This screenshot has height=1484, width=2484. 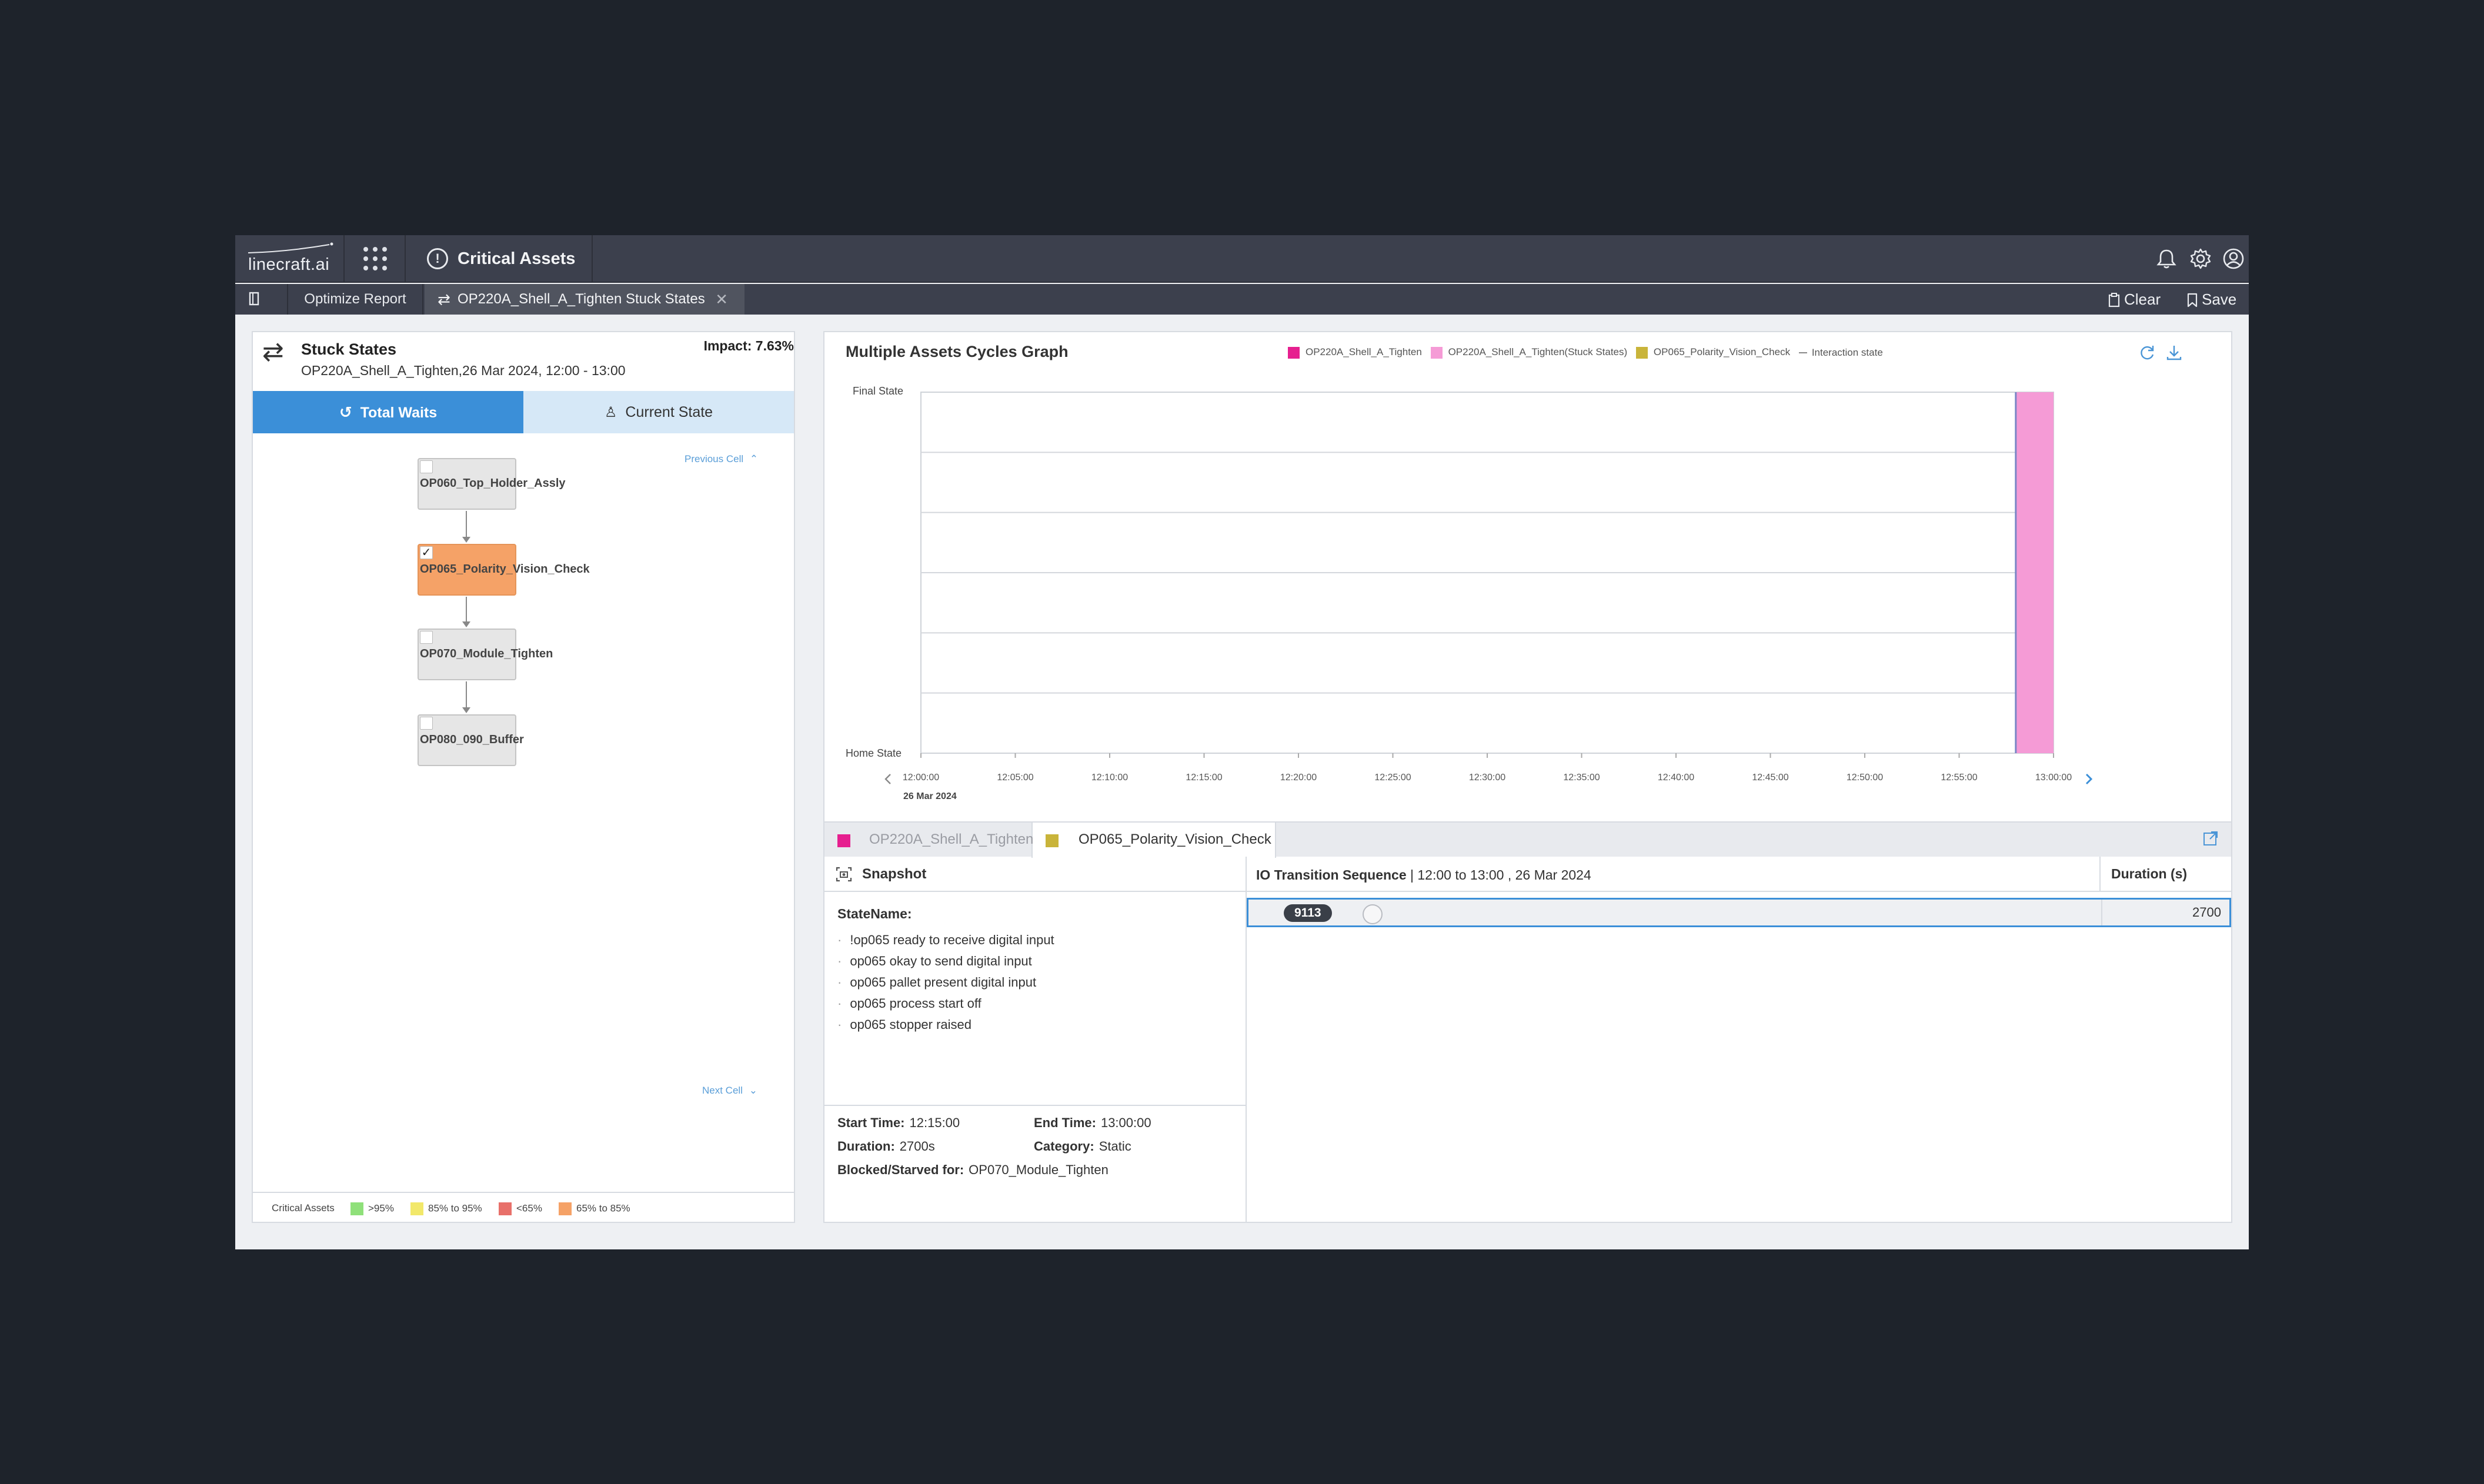 I want to click on apps-grid-button, so click(x=375, y=259).